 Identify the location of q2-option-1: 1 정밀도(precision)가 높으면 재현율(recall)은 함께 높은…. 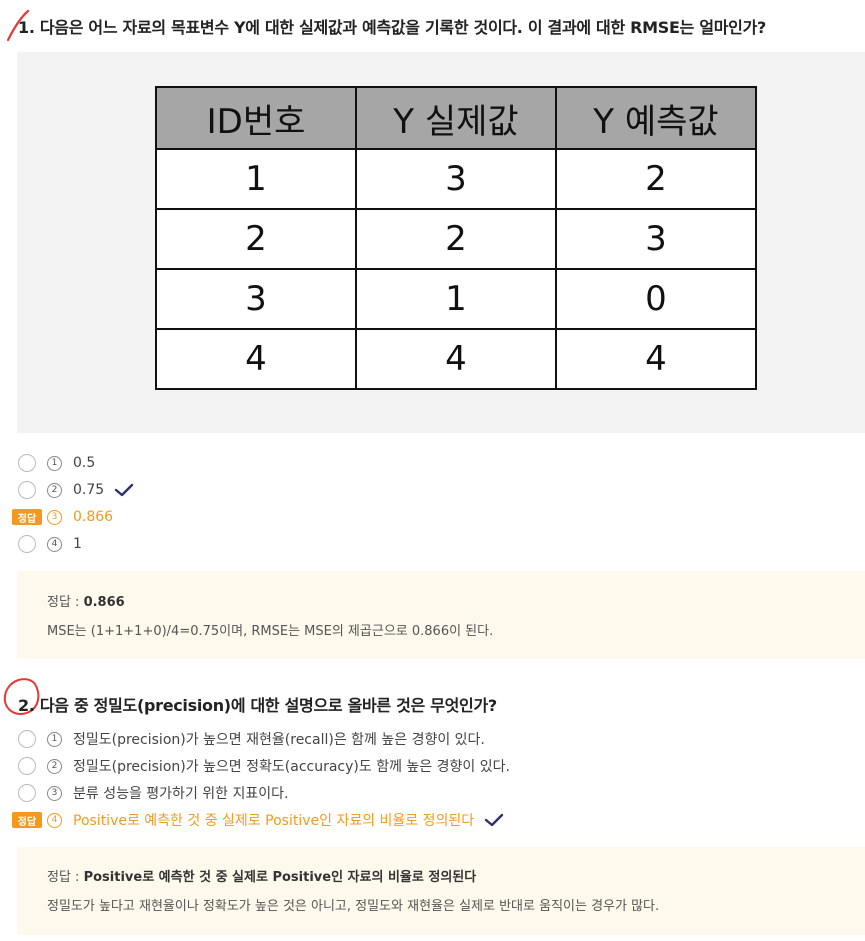
(251, 739).